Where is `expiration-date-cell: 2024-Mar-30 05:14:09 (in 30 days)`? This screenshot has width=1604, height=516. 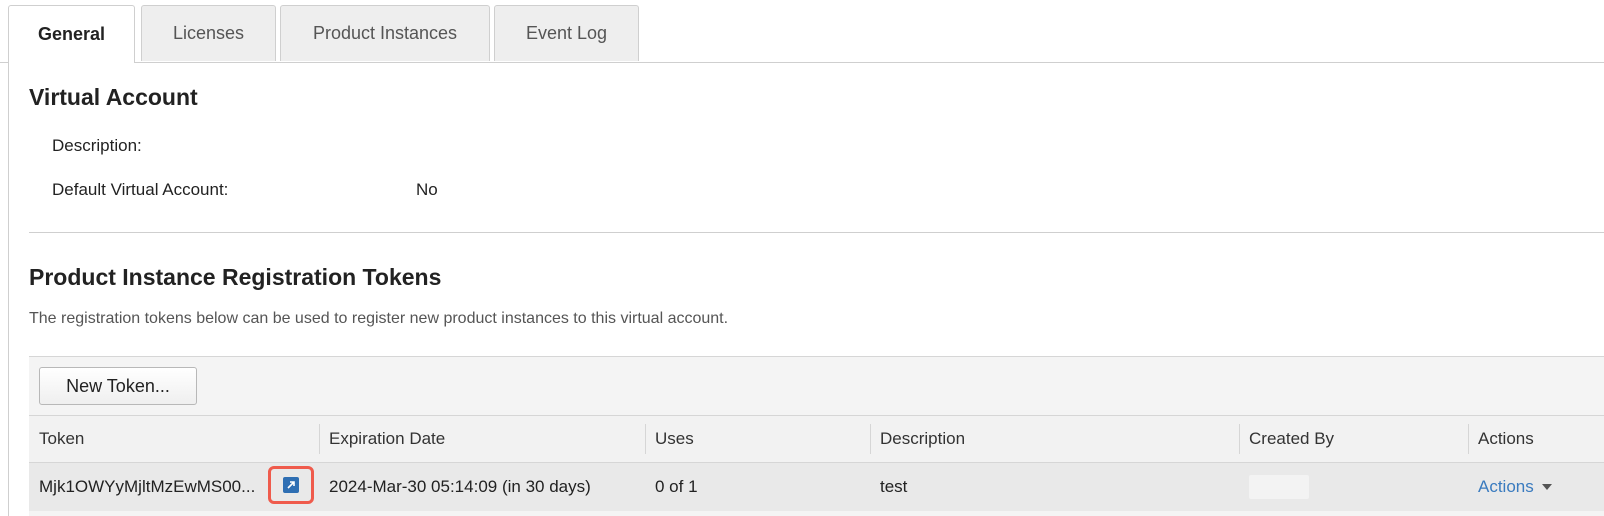 expiration-date-cell: 2024-Mar-30 05:14:09 (in 30 days) is located at coordinates (460, 486).